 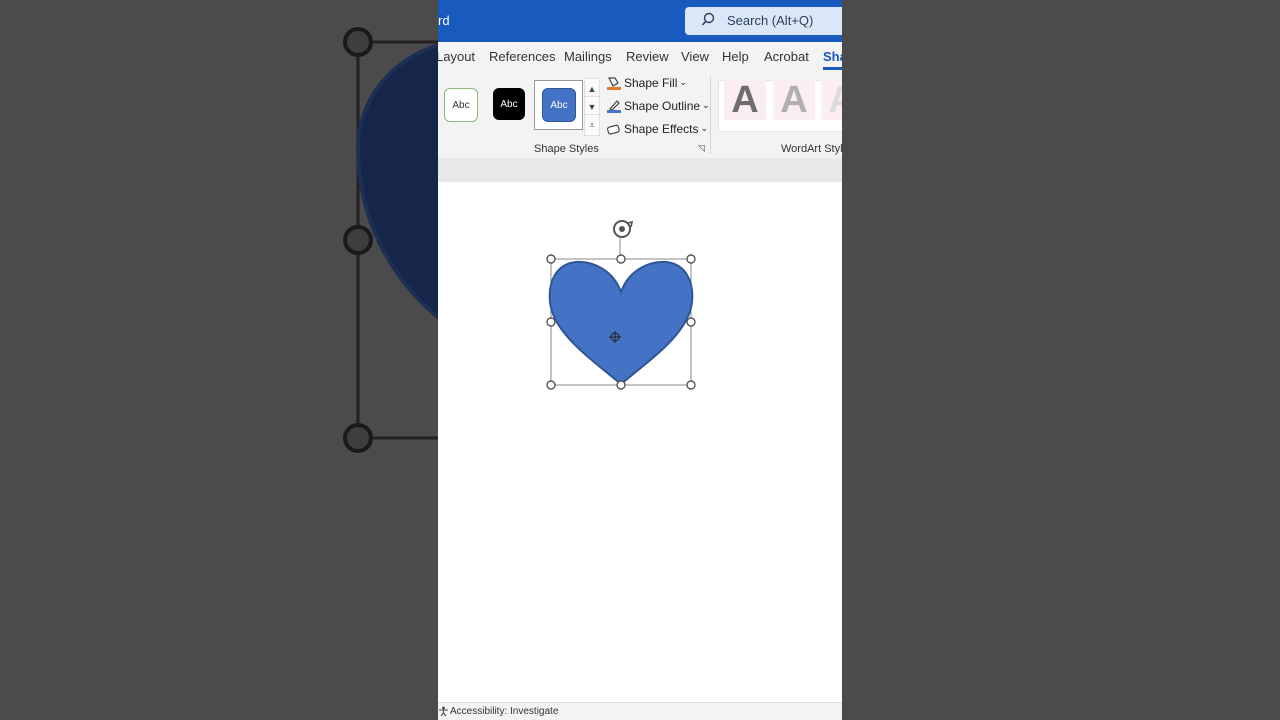 I want to click on wordart-style-1: A, so click(x=745, y=100).